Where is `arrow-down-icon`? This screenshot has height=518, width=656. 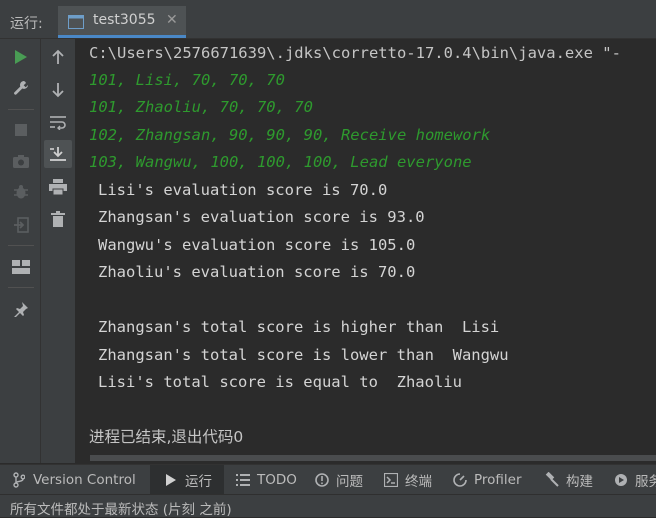 arrow-down-icon is located at coordinates (58, 90).